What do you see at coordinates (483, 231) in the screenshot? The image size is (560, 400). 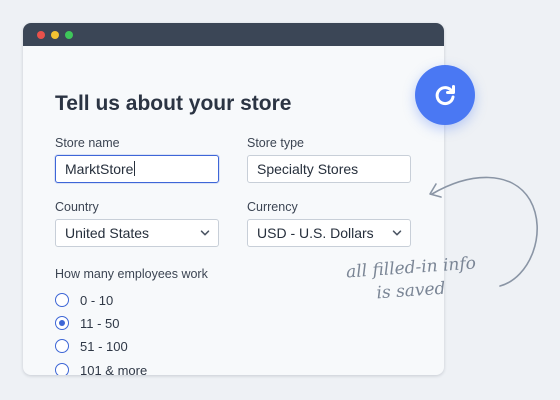 I see `annotation-arrow` at bounding box center [483, 231].